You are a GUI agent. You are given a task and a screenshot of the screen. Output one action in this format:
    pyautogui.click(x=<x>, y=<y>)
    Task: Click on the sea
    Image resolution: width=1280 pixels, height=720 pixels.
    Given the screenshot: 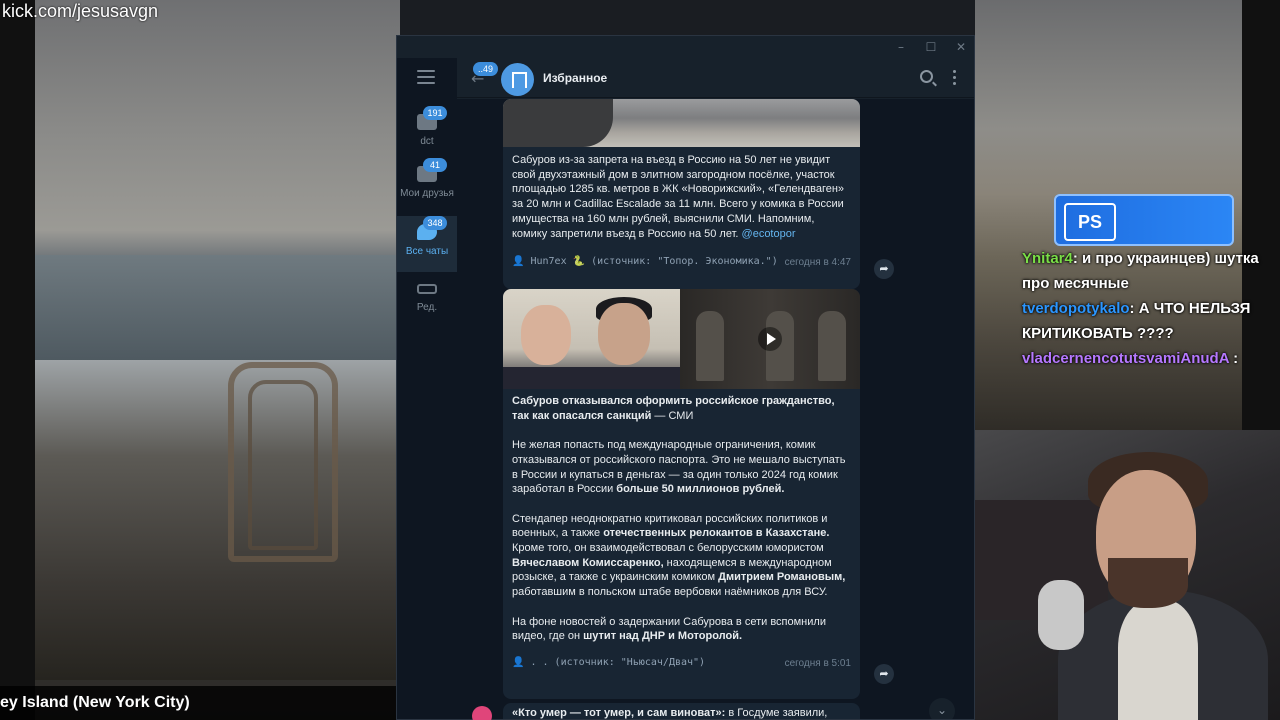 What is the action you would take?
    pyautogui.click(x=217, y=310)
    